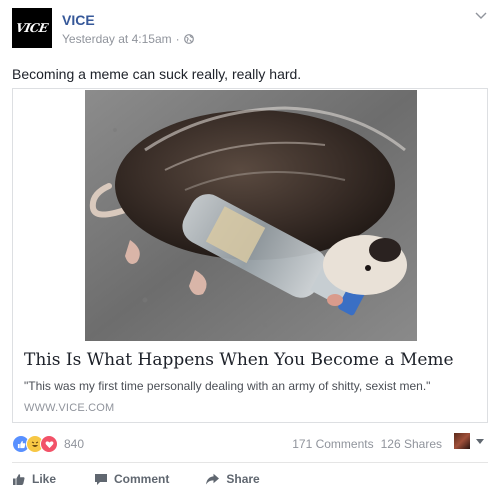 This screenshot has height=495, width=500. Describe the element at coordinates (44, 479) in the screenshot. I see `like-label: Like` at that location.